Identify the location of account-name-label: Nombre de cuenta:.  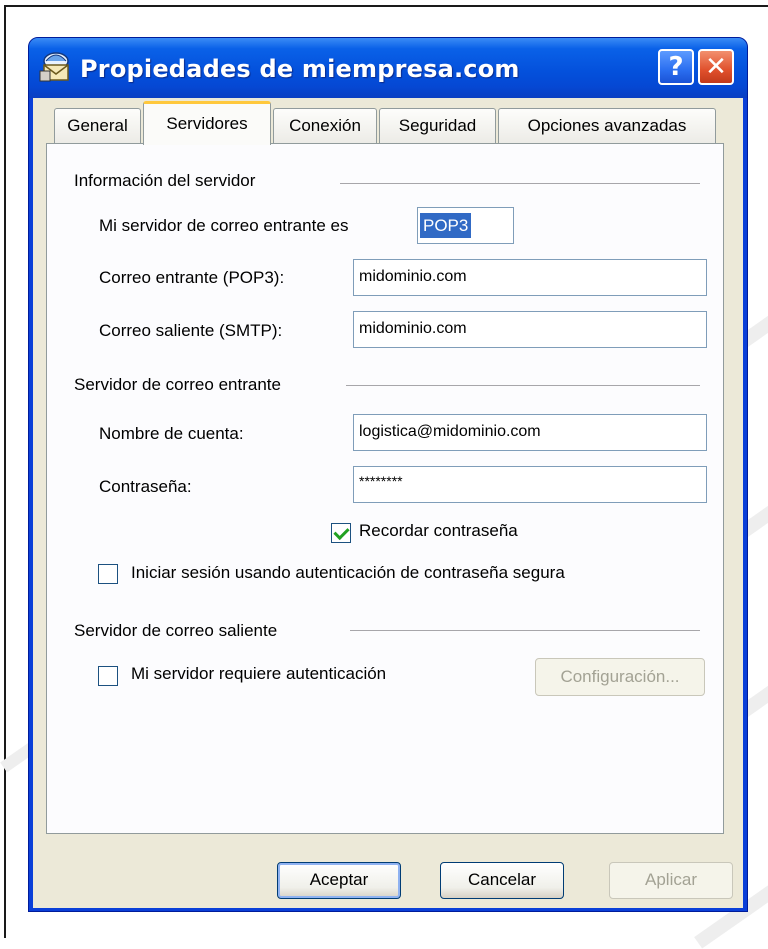
(171, 433).